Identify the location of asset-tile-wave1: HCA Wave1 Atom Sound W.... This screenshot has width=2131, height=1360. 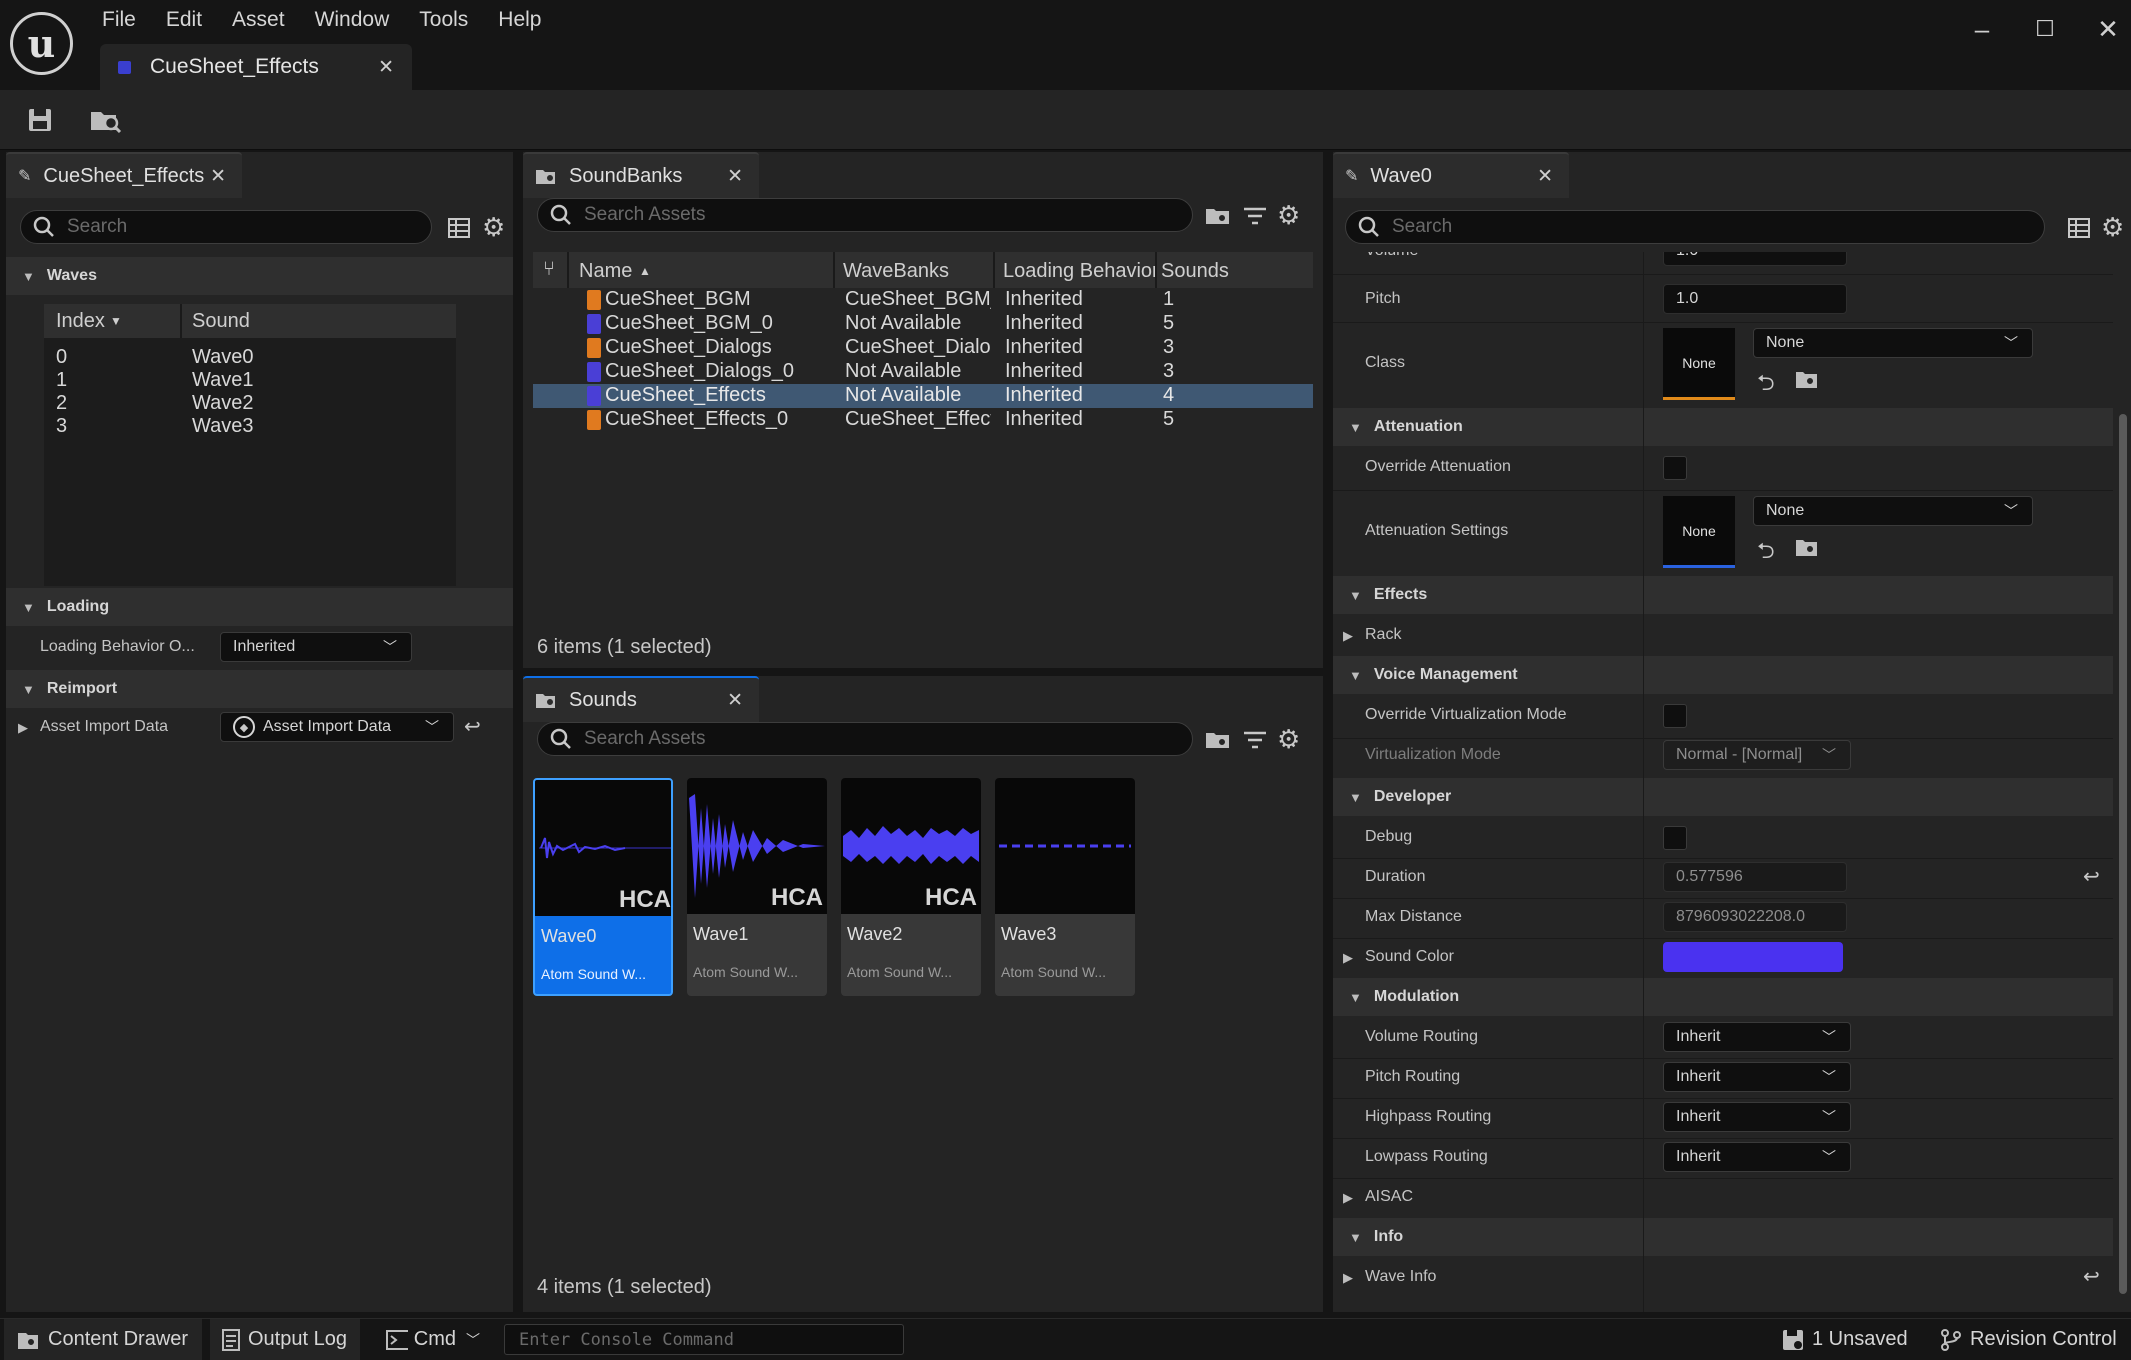
(757, 887).